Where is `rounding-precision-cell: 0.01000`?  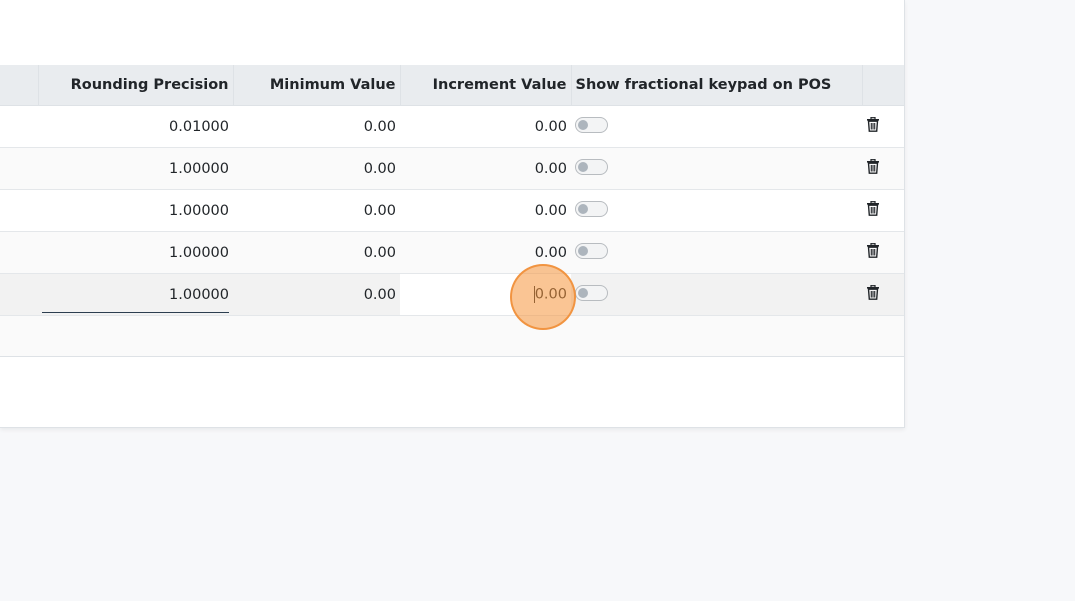 rounding-precision-cell: 0.01000 is located at coordinates (135, 127).